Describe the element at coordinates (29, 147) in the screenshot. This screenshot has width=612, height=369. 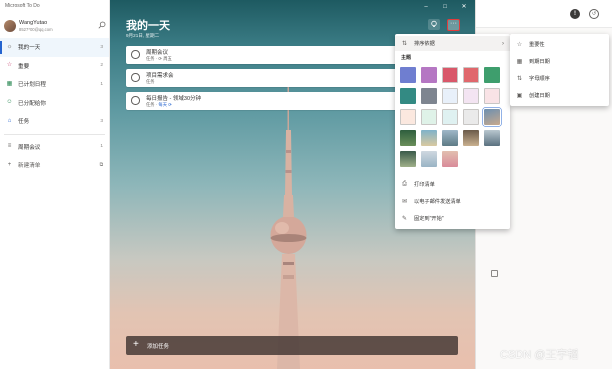
I see `sidebar-item-label: 周期会议` at that location.